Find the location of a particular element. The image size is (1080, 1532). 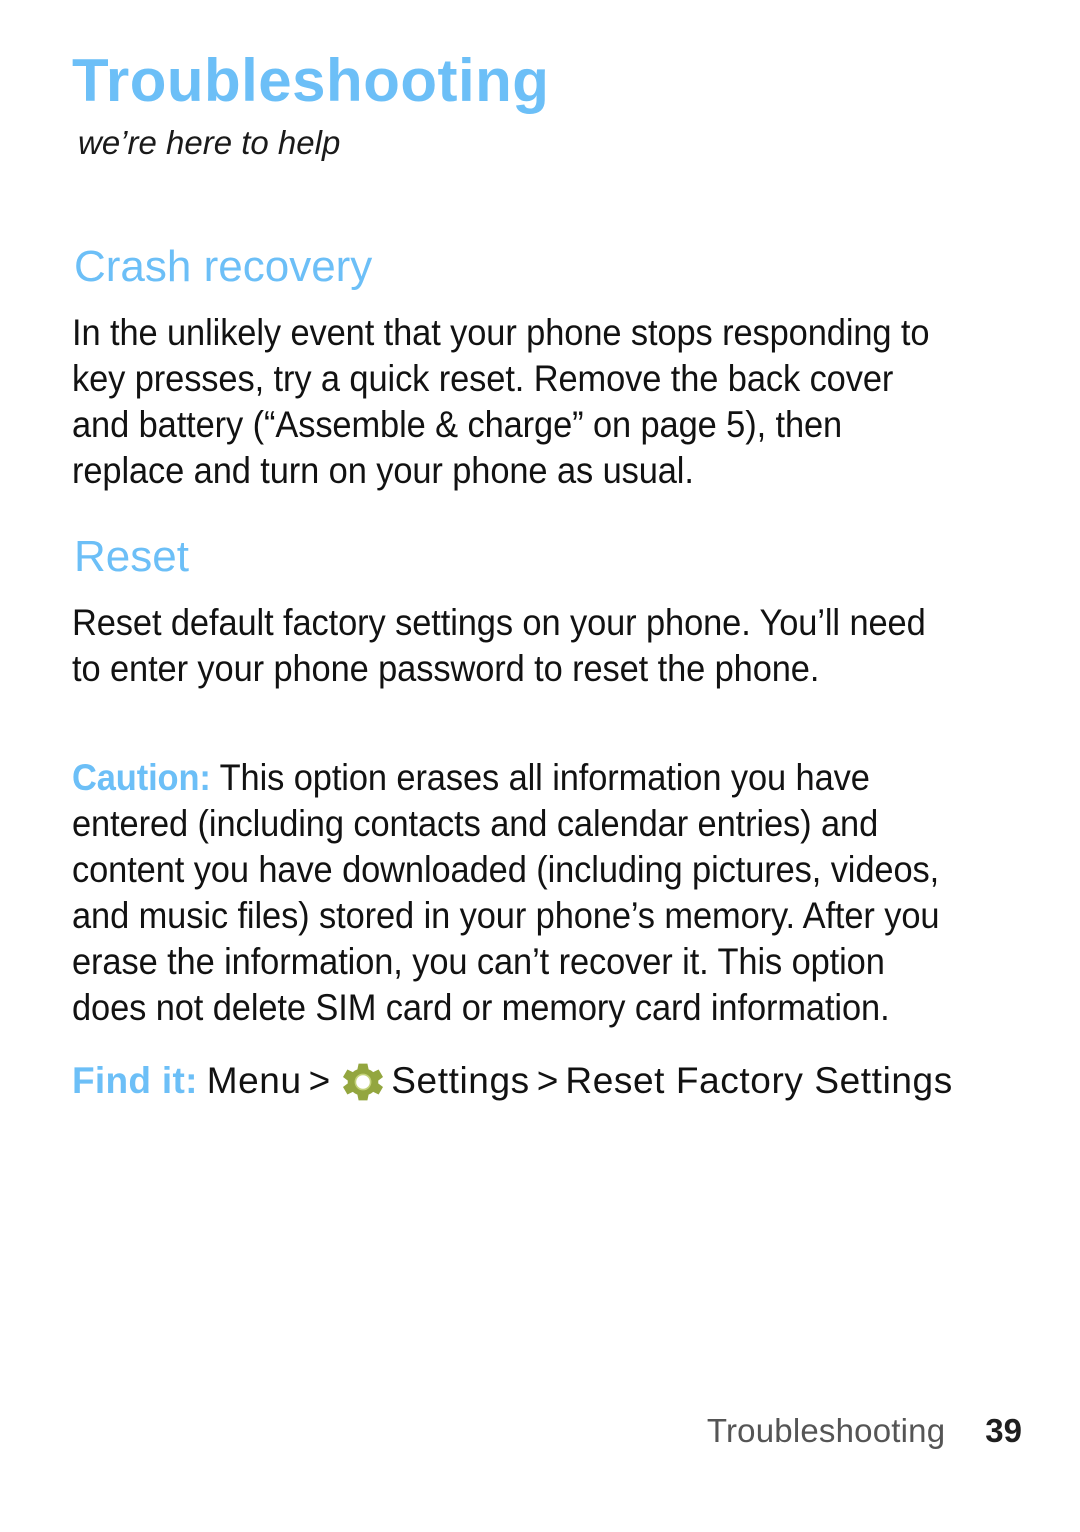

page-tagline: we’re here to help is located at coordinates (209, 142).